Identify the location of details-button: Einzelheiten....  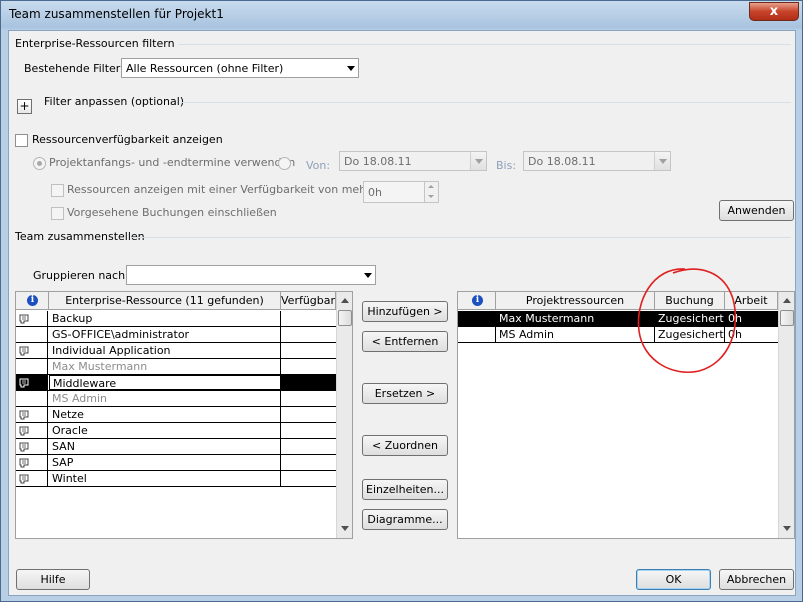
(405, 489).